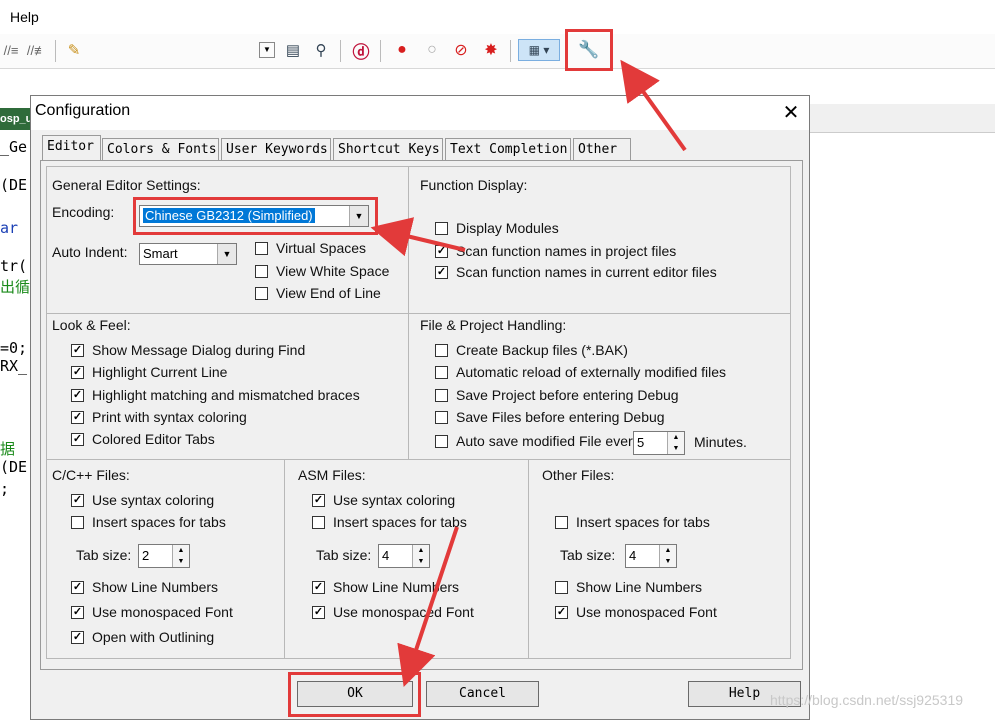 The height and width of the screenshot is (720, 995). I want to click on arrow-to-ok, so click(428, 606).